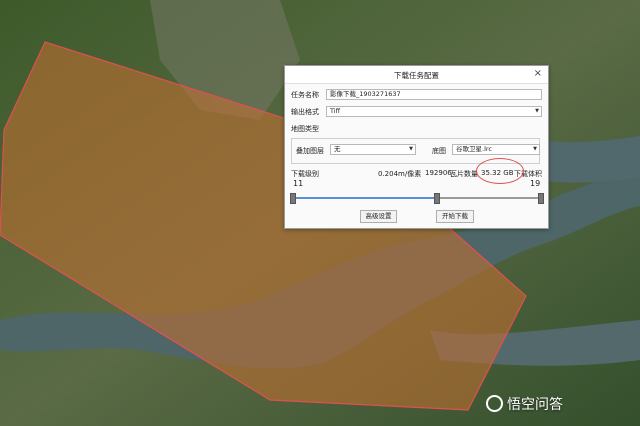  I want to click on advanced-settings-button: 高级设置, so click(378, 216).